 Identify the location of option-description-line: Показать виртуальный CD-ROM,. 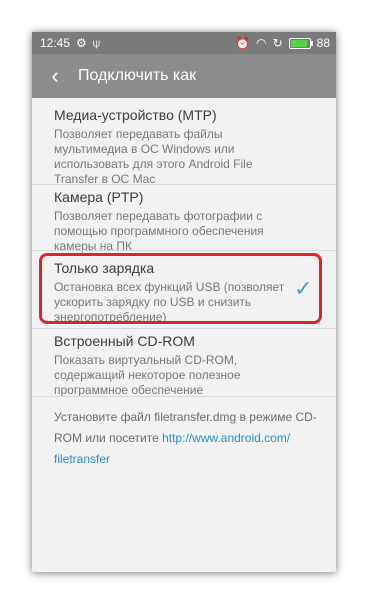
(146, 360).